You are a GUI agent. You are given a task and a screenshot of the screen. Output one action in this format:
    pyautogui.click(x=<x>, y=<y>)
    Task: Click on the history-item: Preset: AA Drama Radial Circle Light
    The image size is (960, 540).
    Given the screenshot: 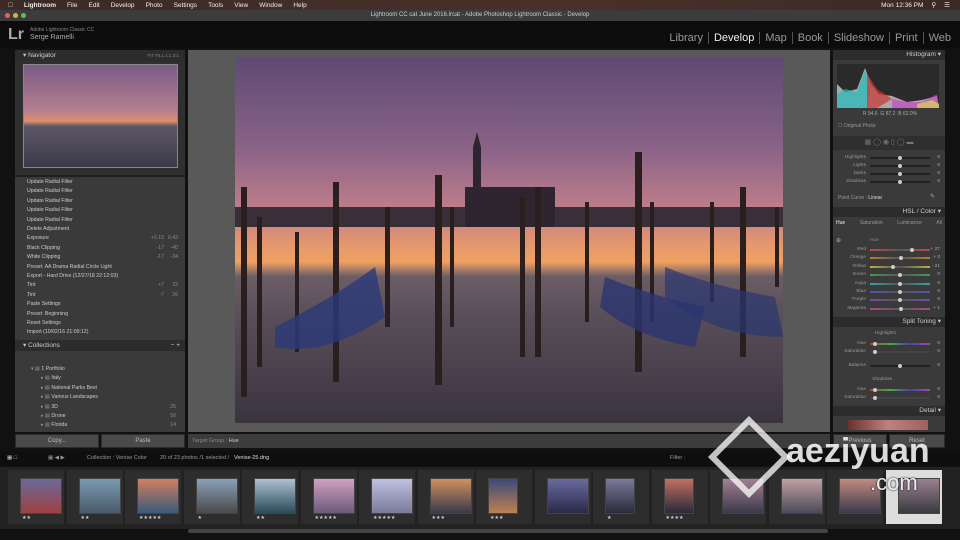 What is the action you would take?
    pyautogui.click(x=104, y=267)
    